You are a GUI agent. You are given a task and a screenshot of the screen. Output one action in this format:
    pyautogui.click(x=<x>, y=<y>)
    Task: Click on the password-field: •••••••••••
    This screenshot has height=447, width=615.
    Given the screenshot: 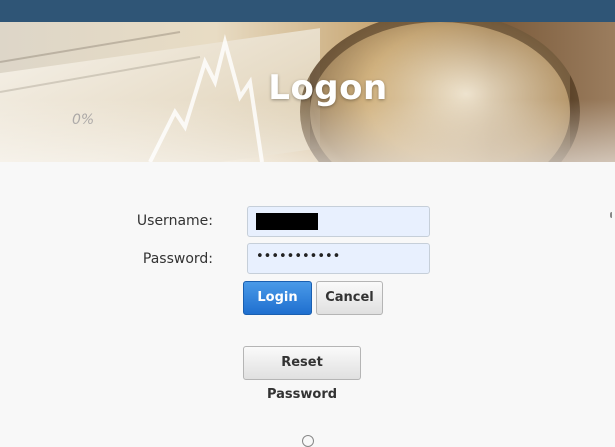 What is the action you would take?
    pyautogui.click(x=338, y=258)
    